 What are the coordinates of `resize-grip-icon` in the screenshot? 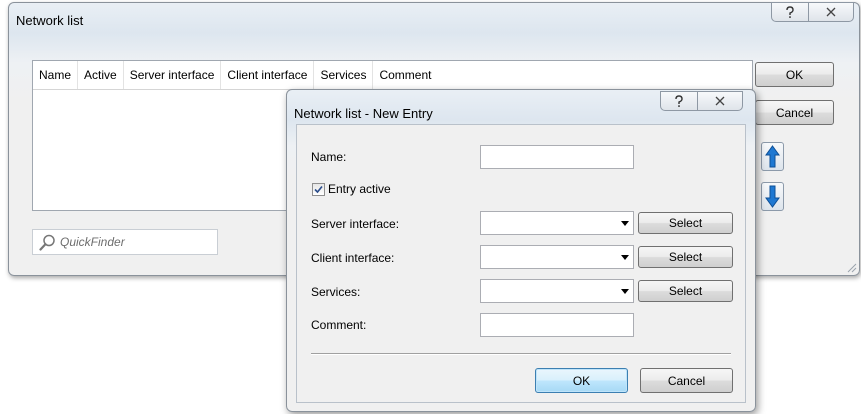 It's located at (851, 267).